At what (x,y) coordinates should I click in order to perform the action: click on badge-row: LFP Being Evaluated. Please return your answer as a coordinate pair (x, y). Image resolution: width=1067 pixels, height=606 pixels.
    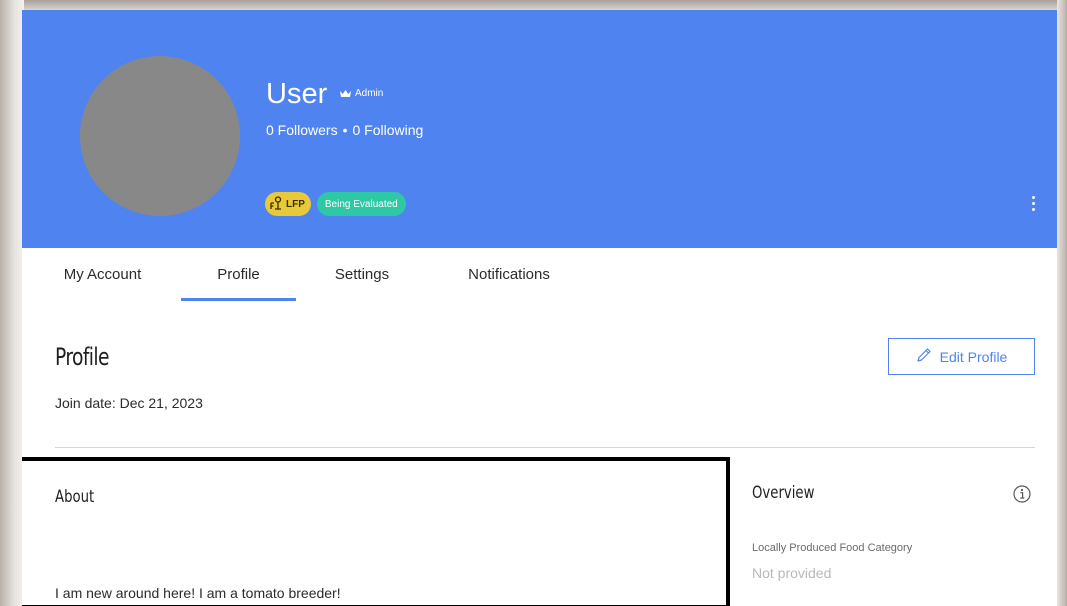
    Looking at the image, I should click on (335, 204).